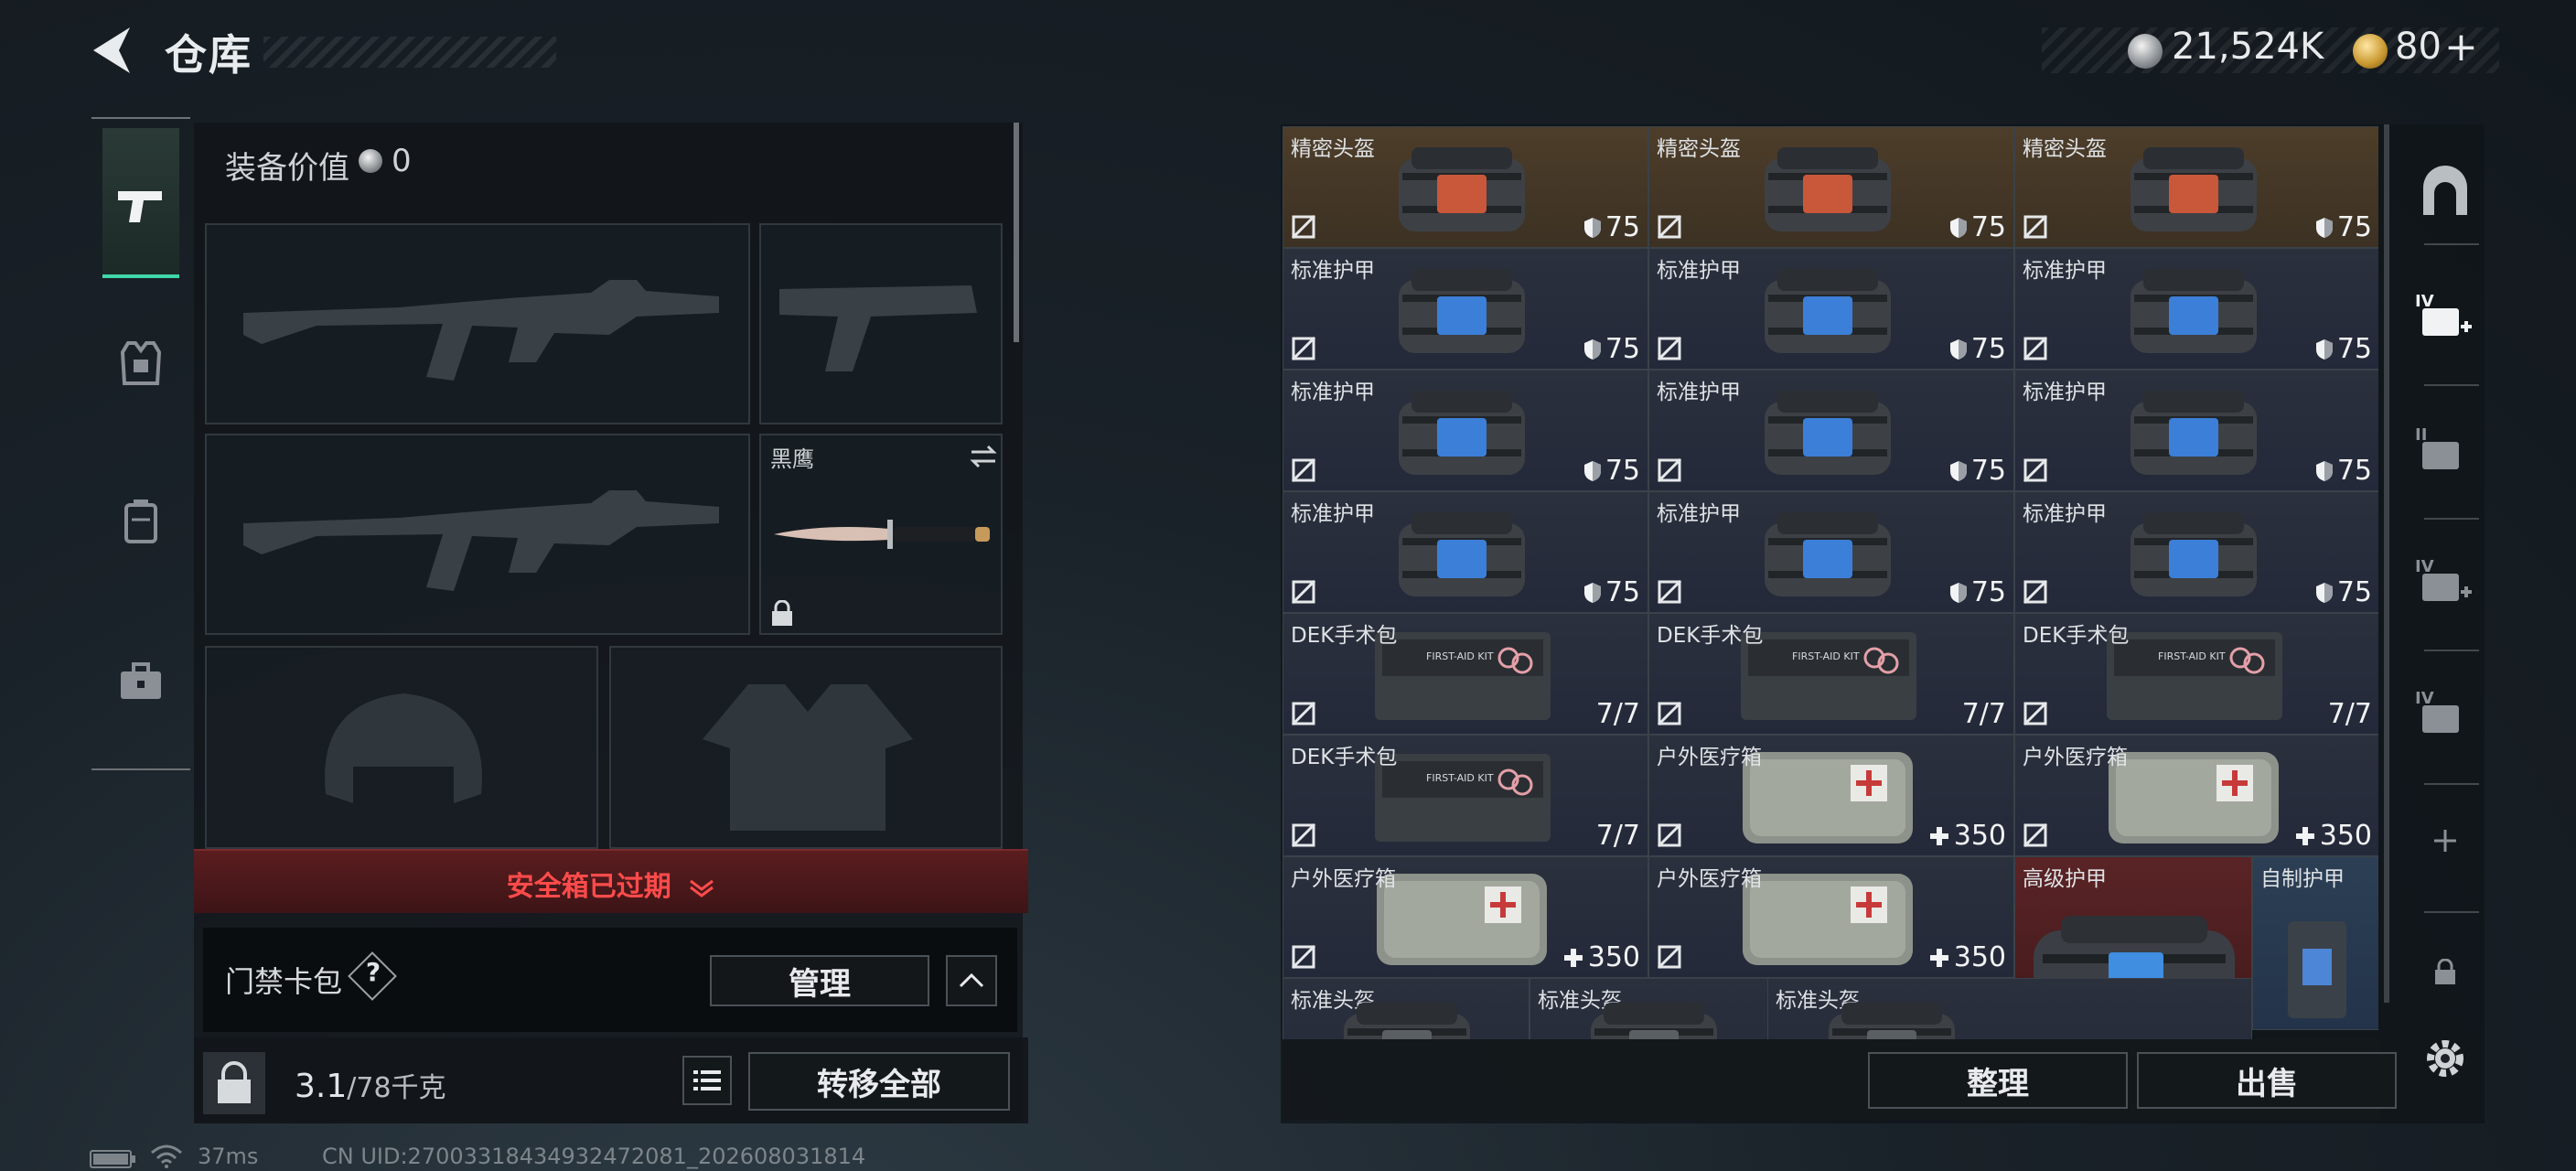 This screenshot has height=1171, width=2576. Describe the element at coordinates (229, 1156) in the screenshot. I see `ping-text: 37ms` at that location.